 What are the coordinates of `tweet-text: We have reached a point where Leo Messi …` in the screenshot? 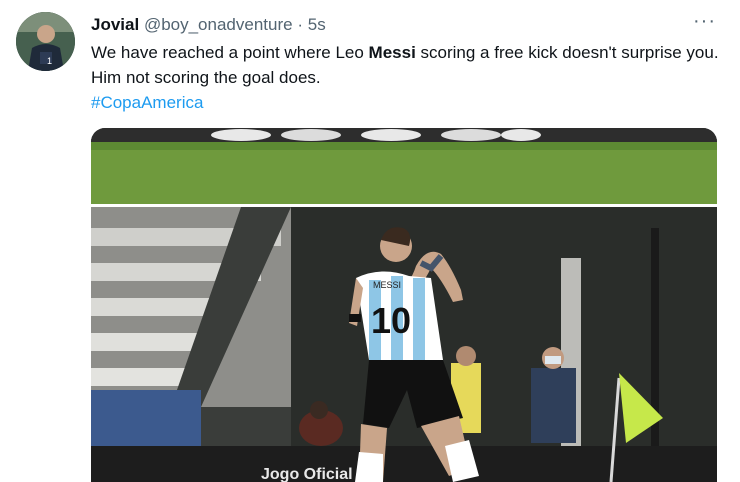 It's located at (406, 65).